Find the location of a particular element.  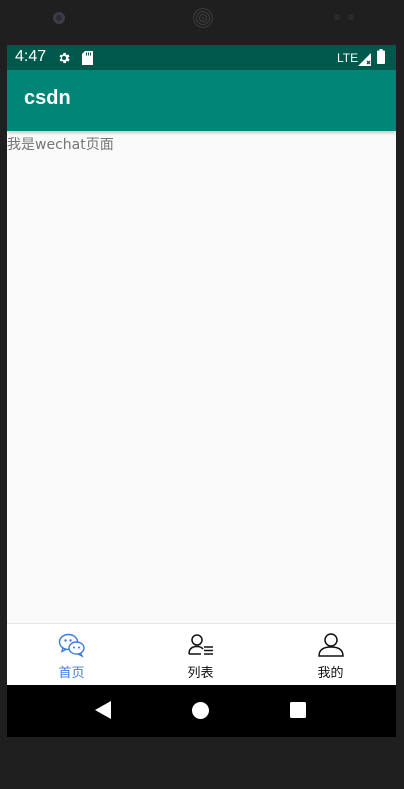

nav-tab-home: 首页 is located at coordinates (71, 655).